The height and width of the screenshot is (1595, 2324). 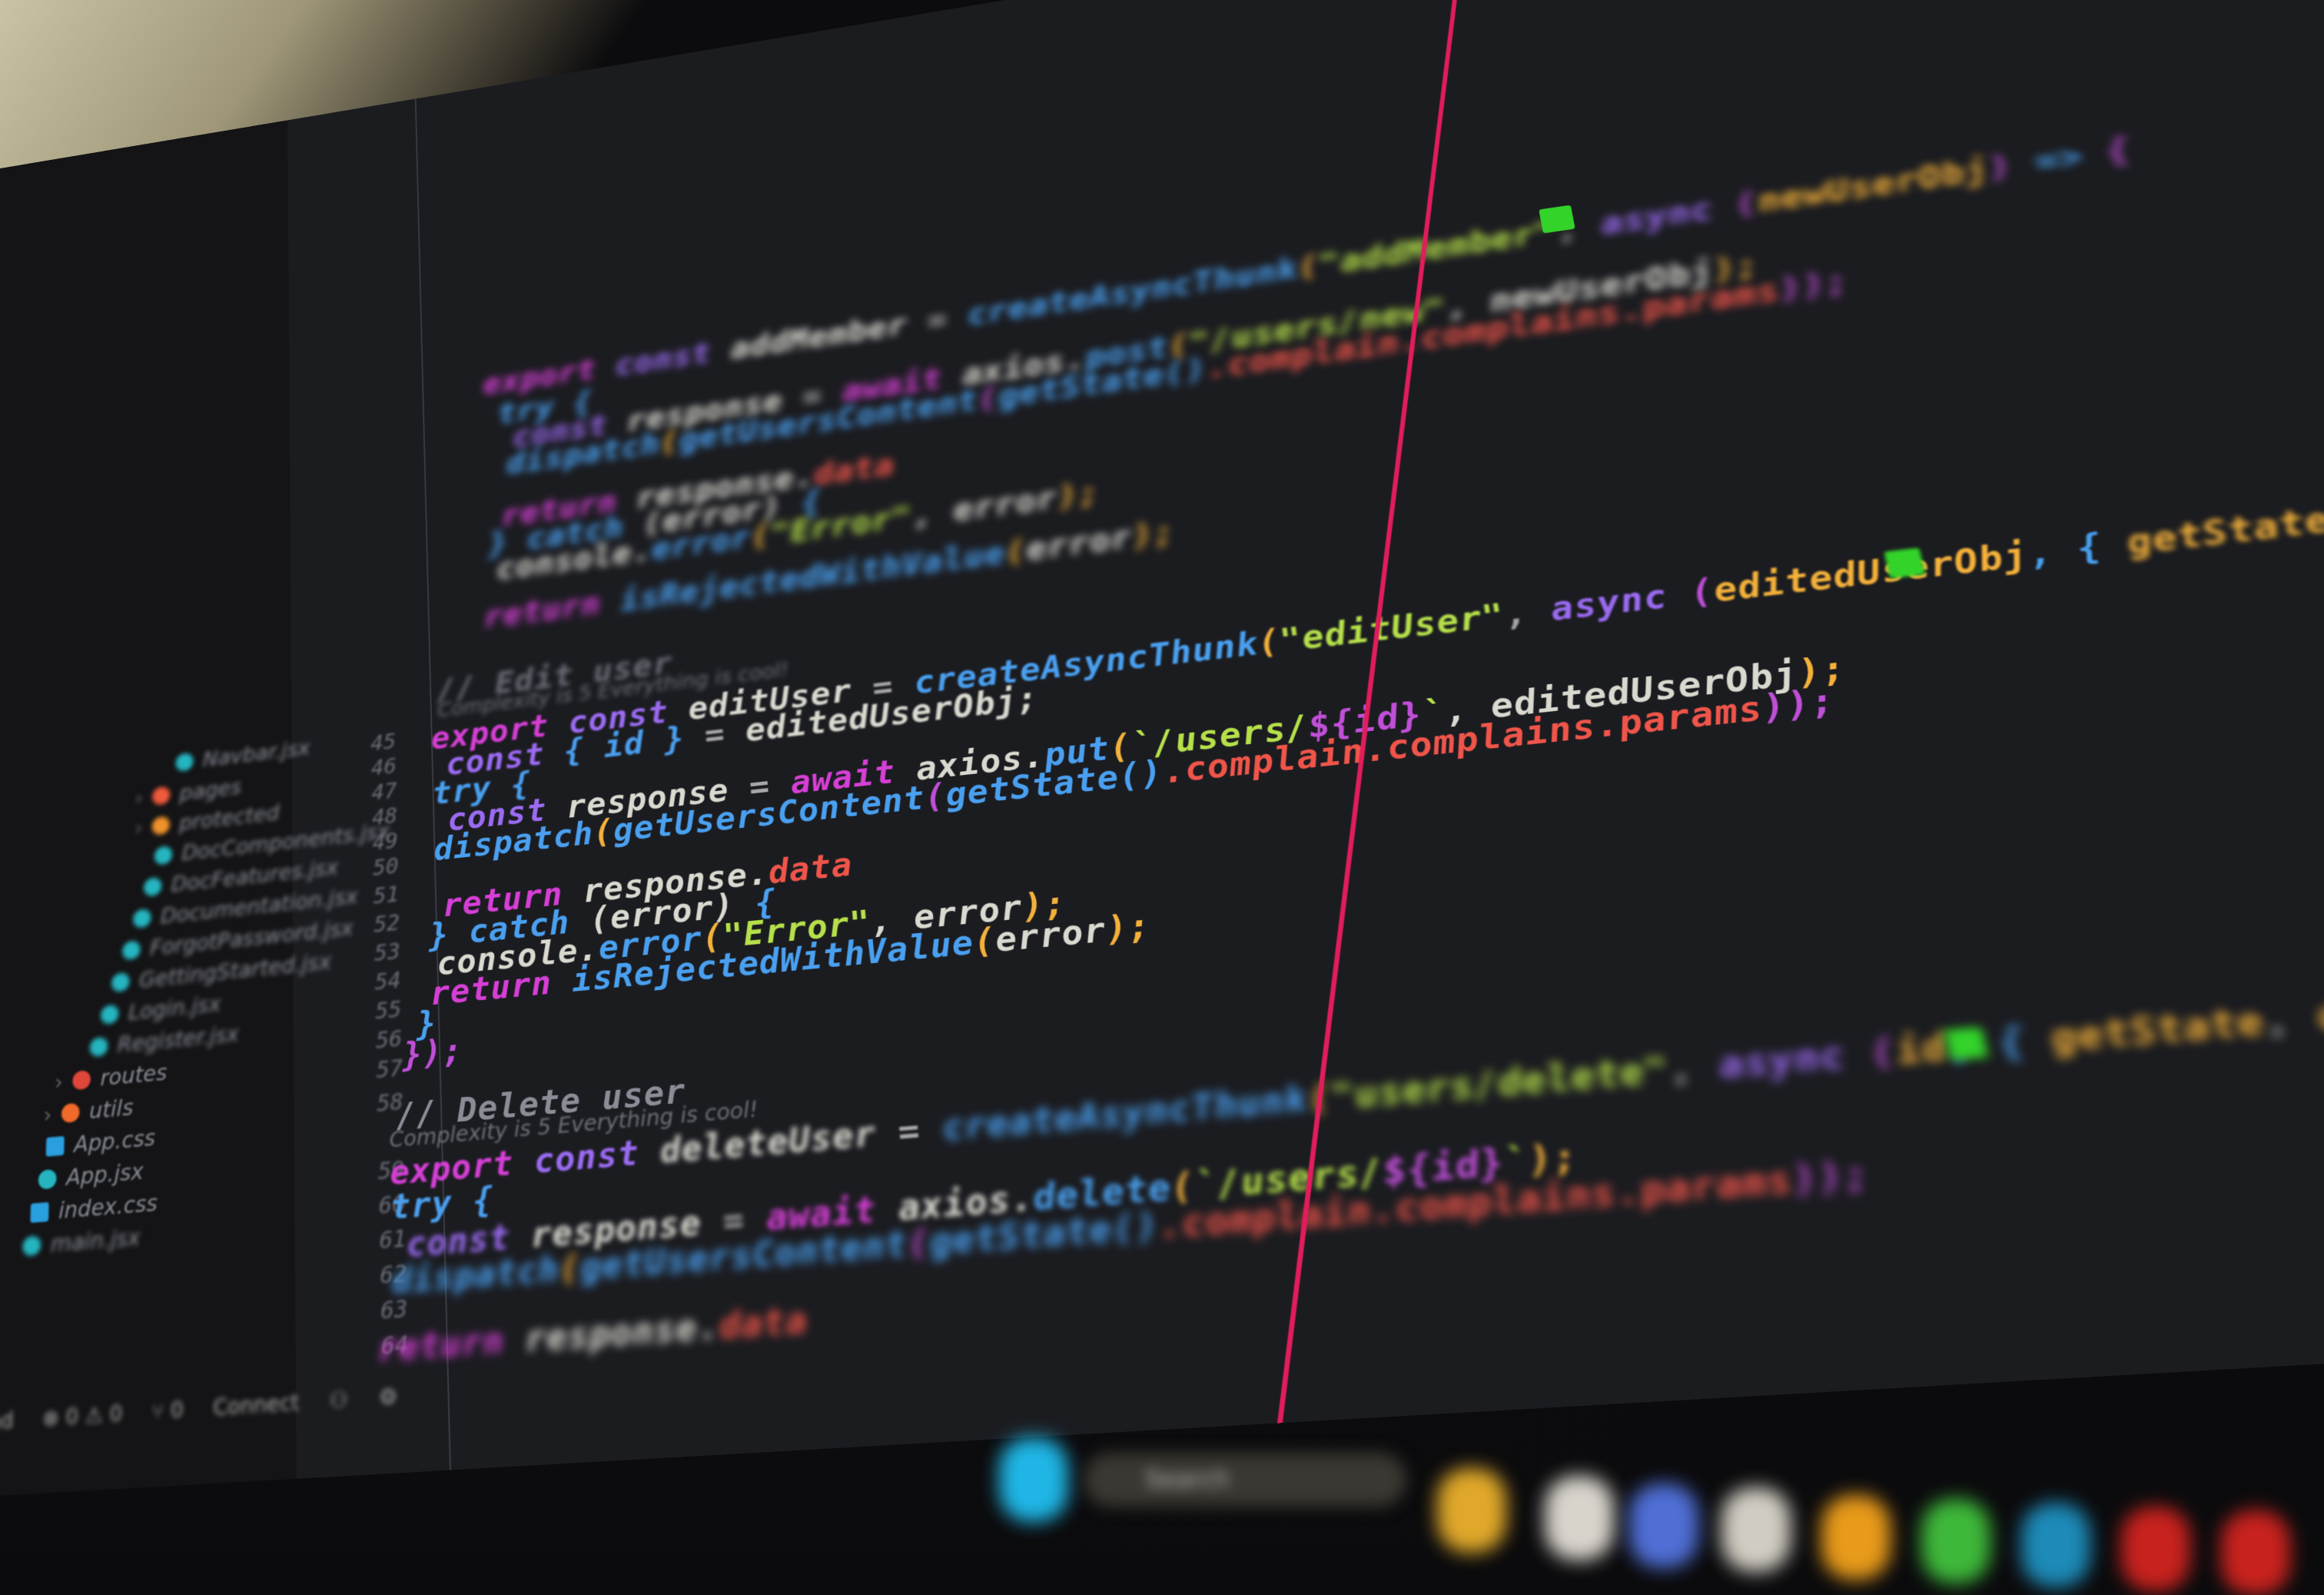 I want to click on line-number: 55, so click(x=388, y=1010).